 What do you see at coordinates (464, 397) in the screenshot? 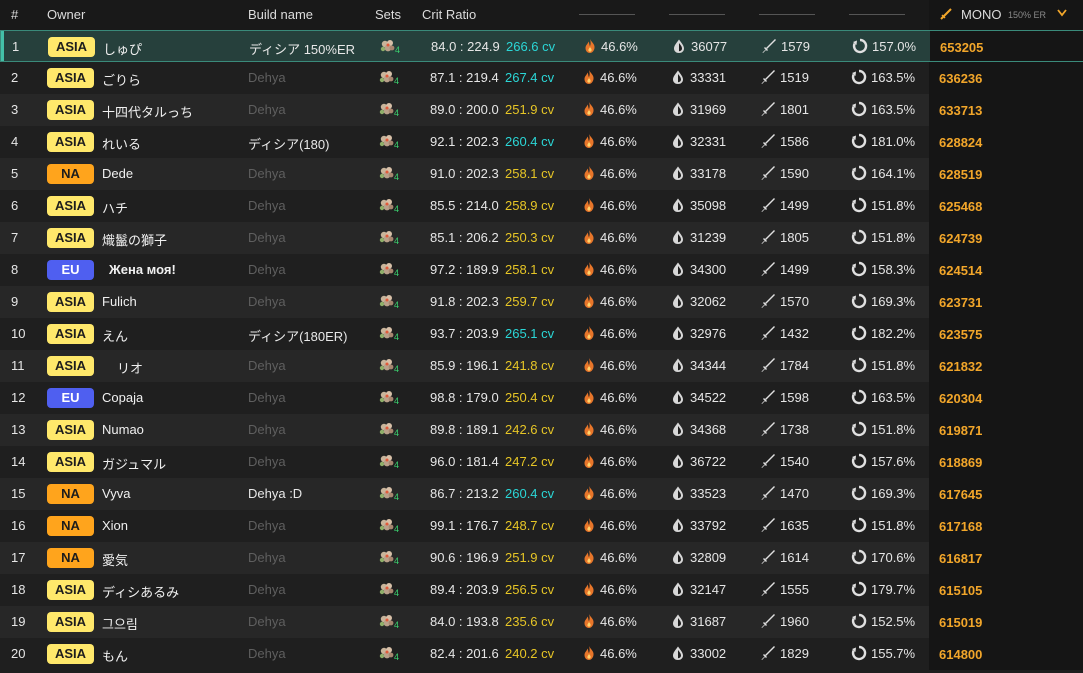
I see `crit-ratio: 98.8 : 179.0` at bounding box center [464, 397].